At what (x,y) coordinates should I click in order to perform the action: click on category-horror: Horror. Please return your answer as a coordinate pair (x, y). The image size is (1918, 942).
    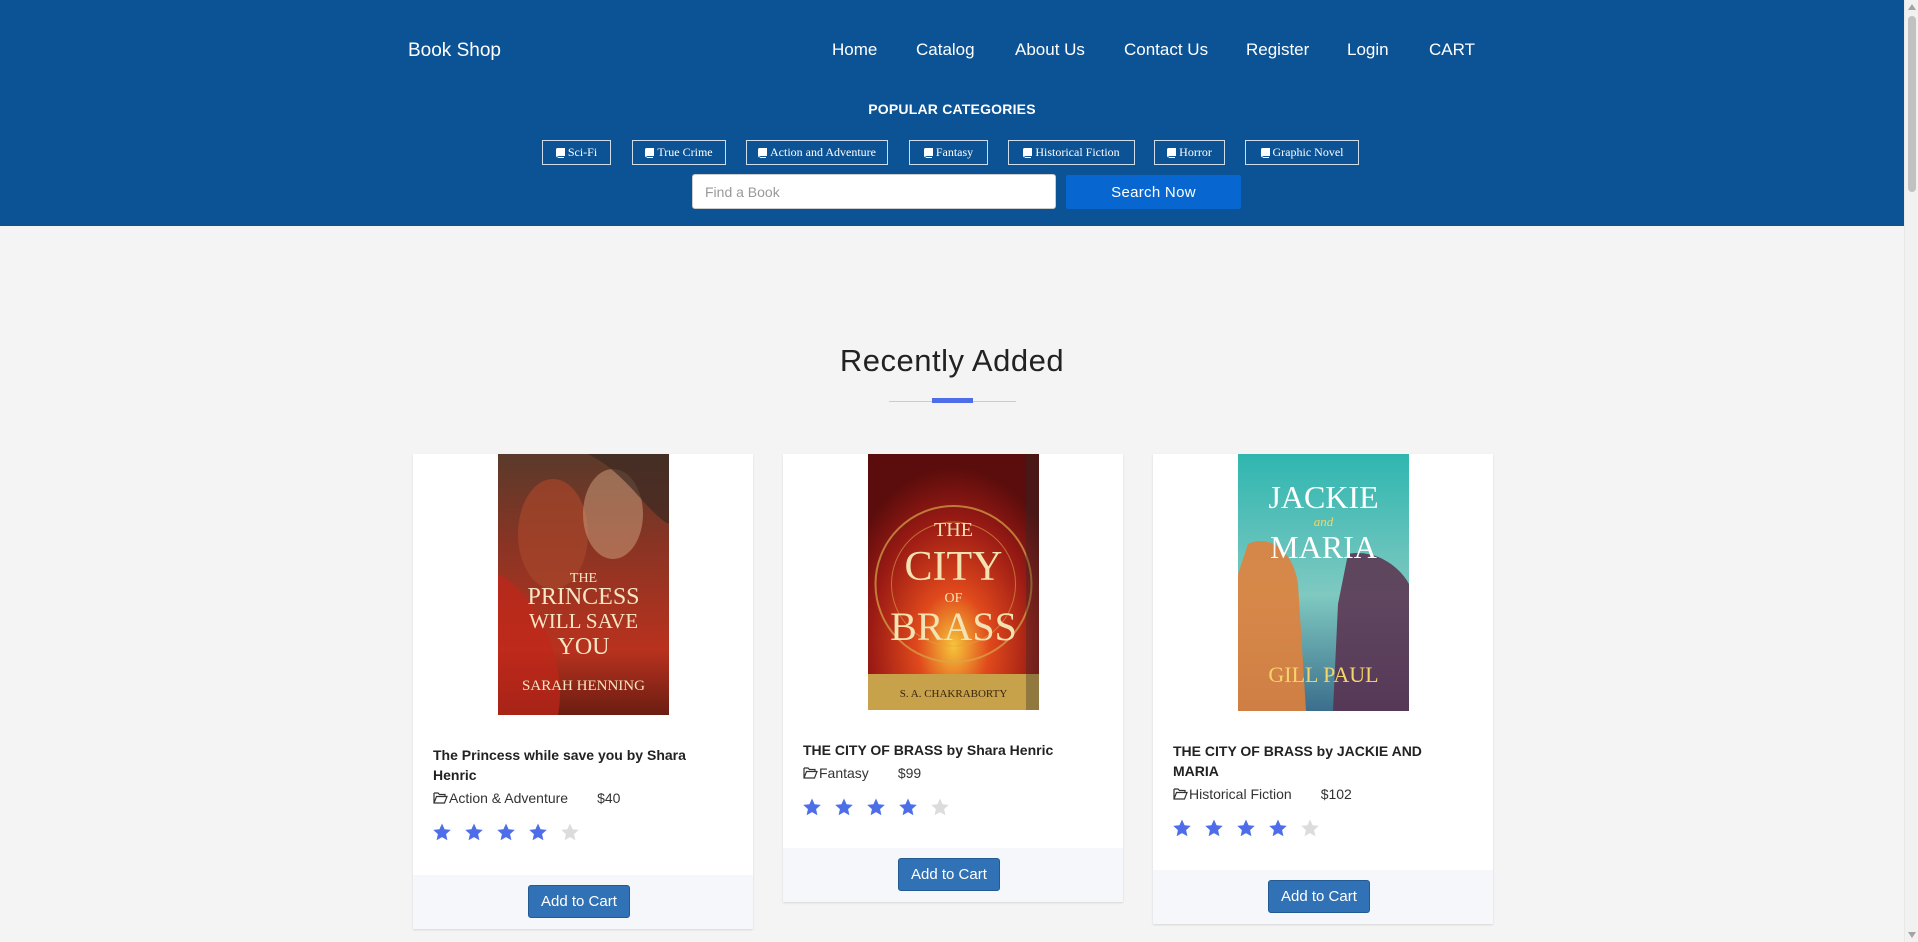
    Looking at the image, I should click on (1189, 152).